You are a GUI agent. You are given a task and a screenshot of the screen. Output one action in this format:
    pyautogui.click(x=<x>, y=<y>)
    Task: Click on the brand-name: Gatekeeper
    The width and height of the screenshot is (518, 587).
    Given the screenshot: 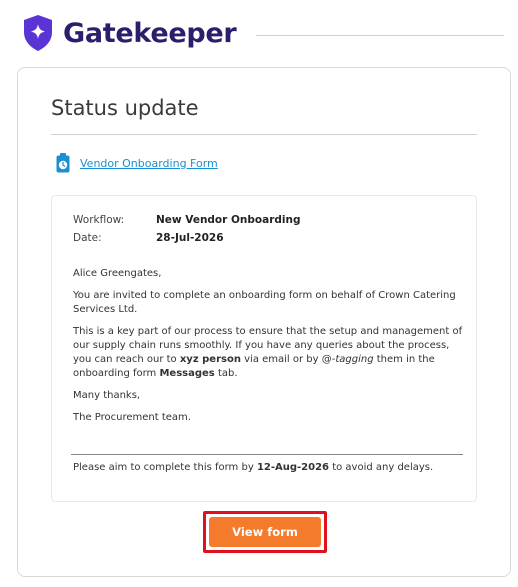 What is the action you would take?
    pyautogui.click(x=150, y=33)
    